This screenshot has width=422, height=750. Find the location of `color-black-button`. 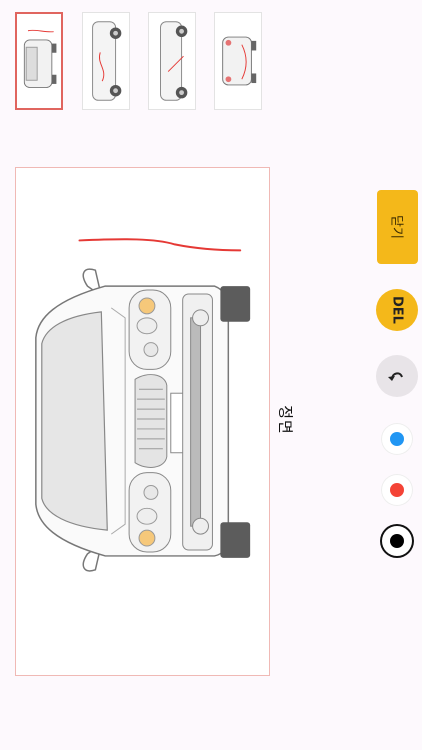

color-black-button is located at coordinates (397, 541).